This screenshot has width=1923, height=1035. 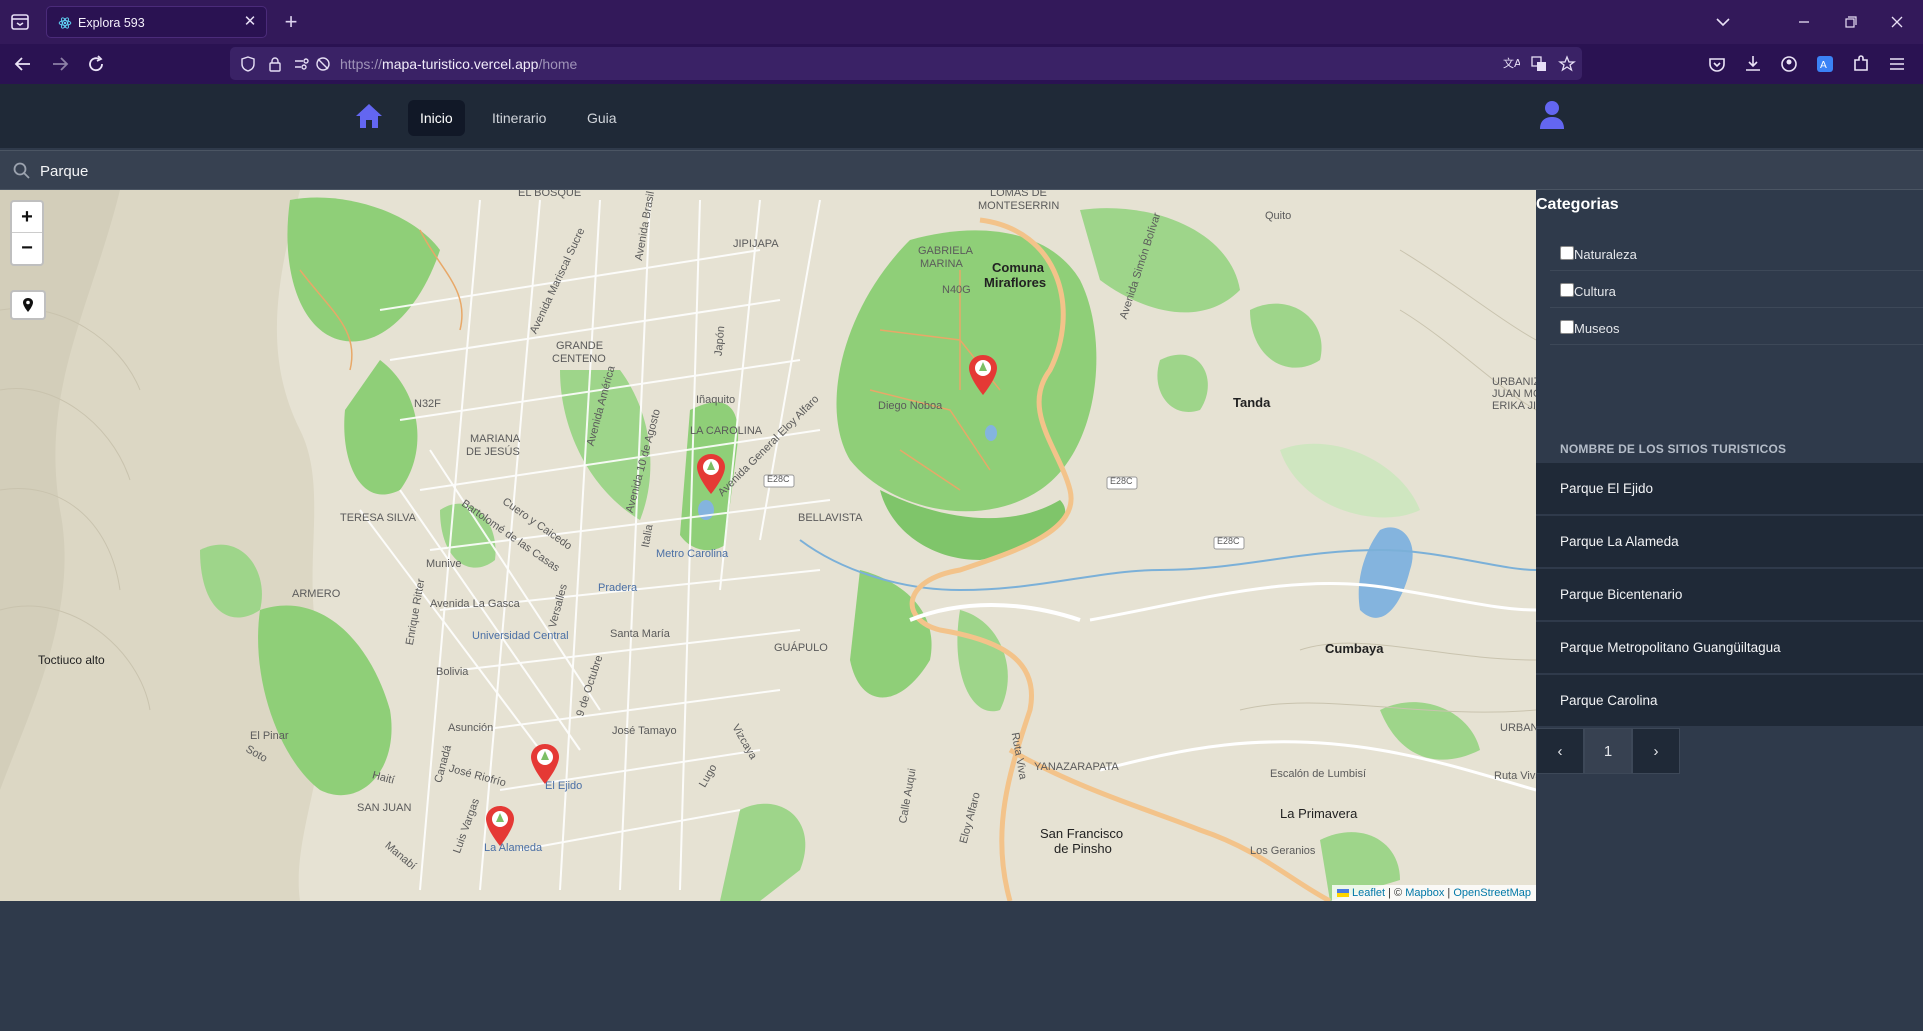 I want to click on category-label: Naturaleza, so click(x=1605, y=254).